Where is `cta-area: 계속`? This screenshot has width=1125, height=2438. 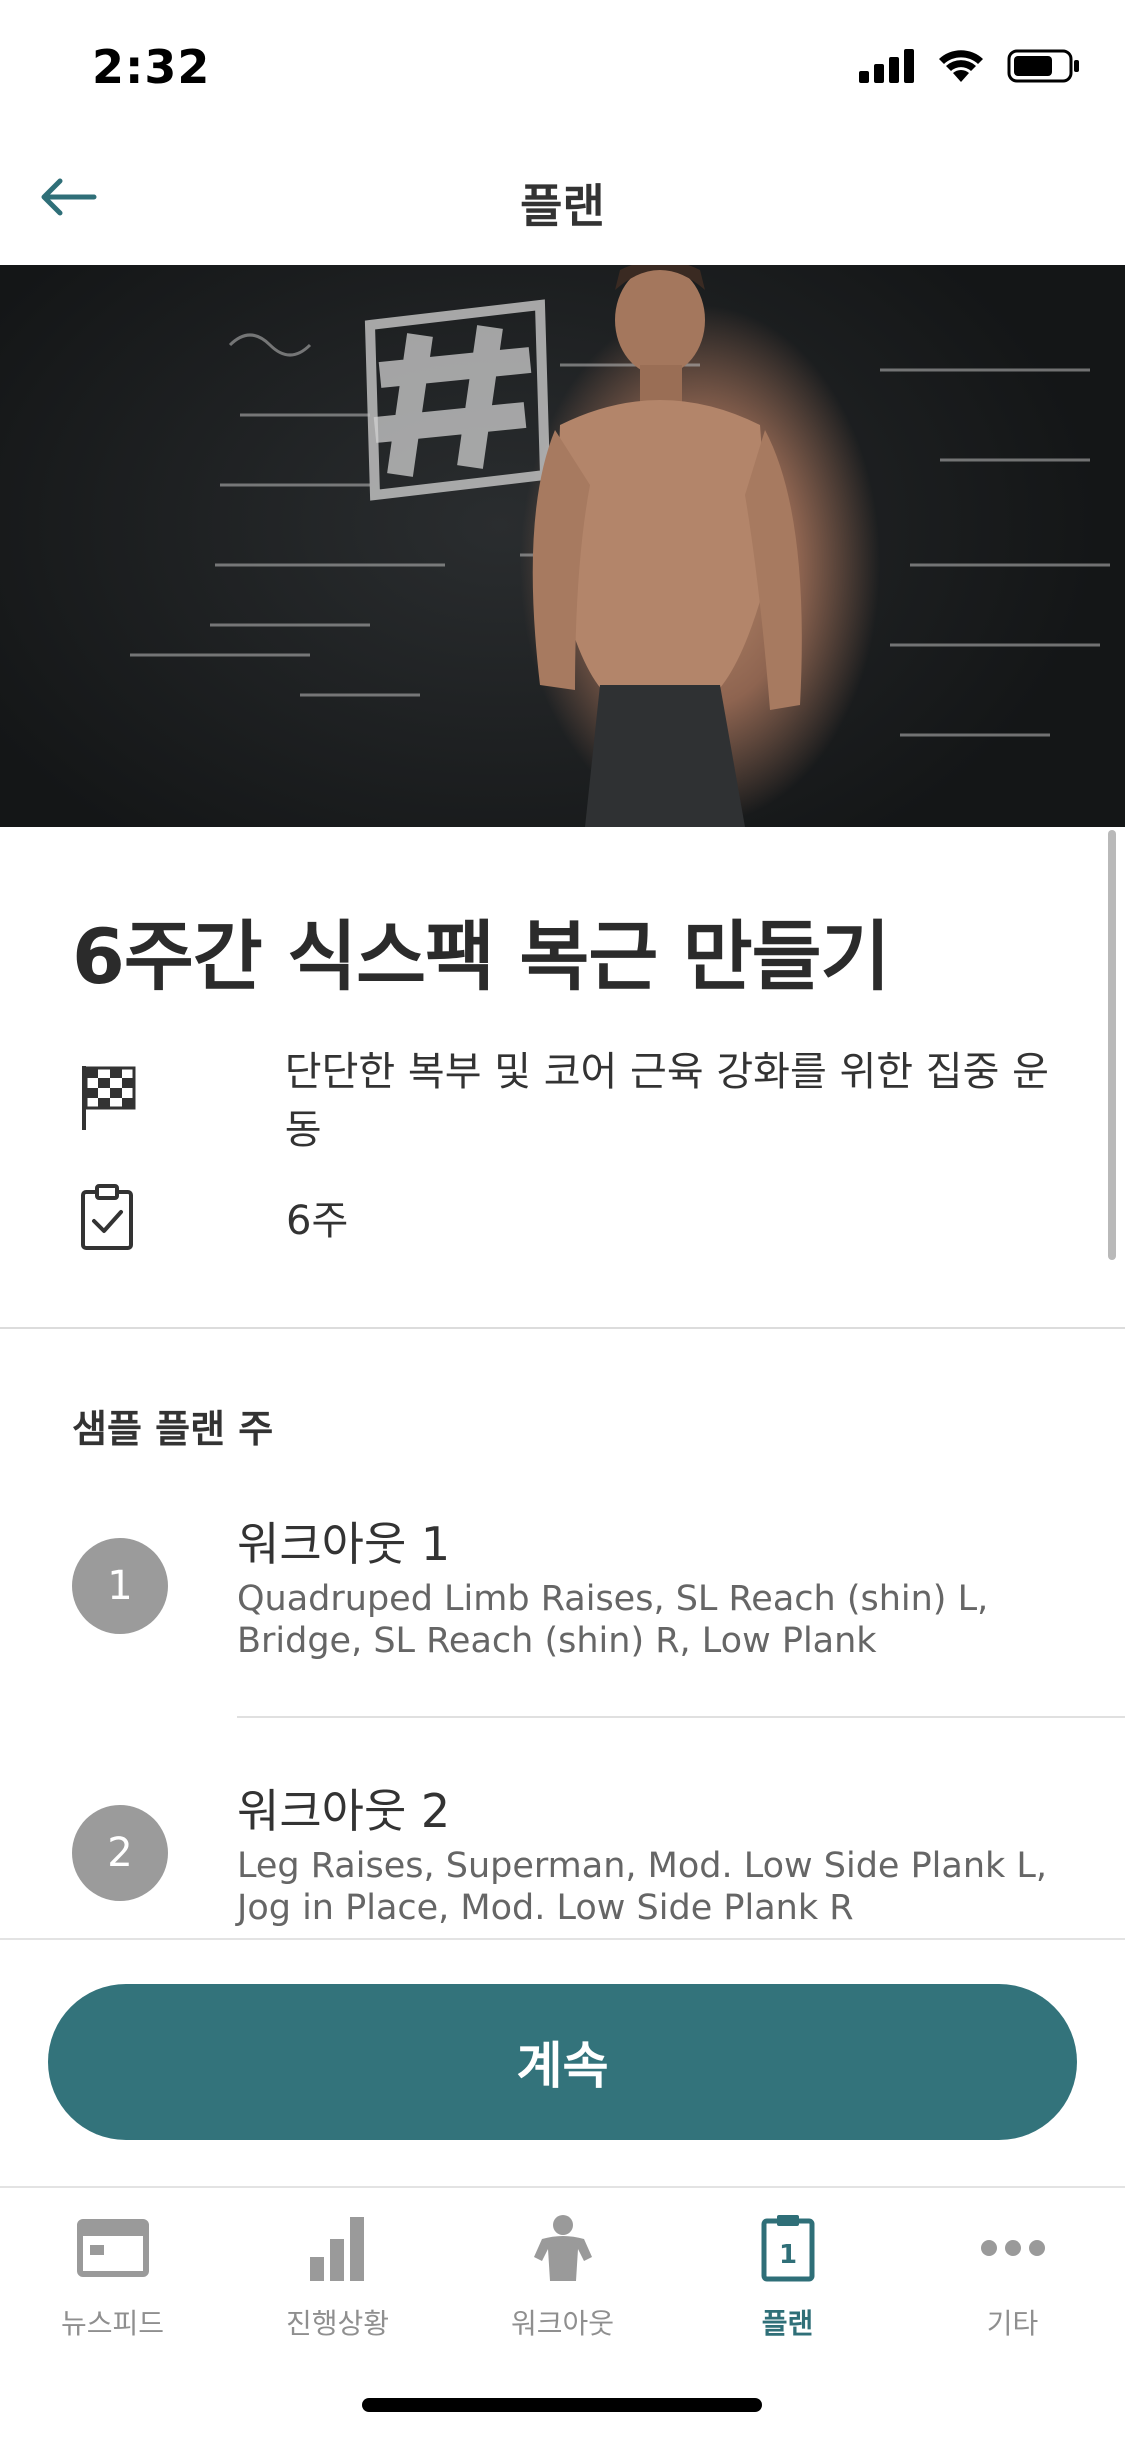 cta-area: 계속 is located at coordinates (562, 2064).